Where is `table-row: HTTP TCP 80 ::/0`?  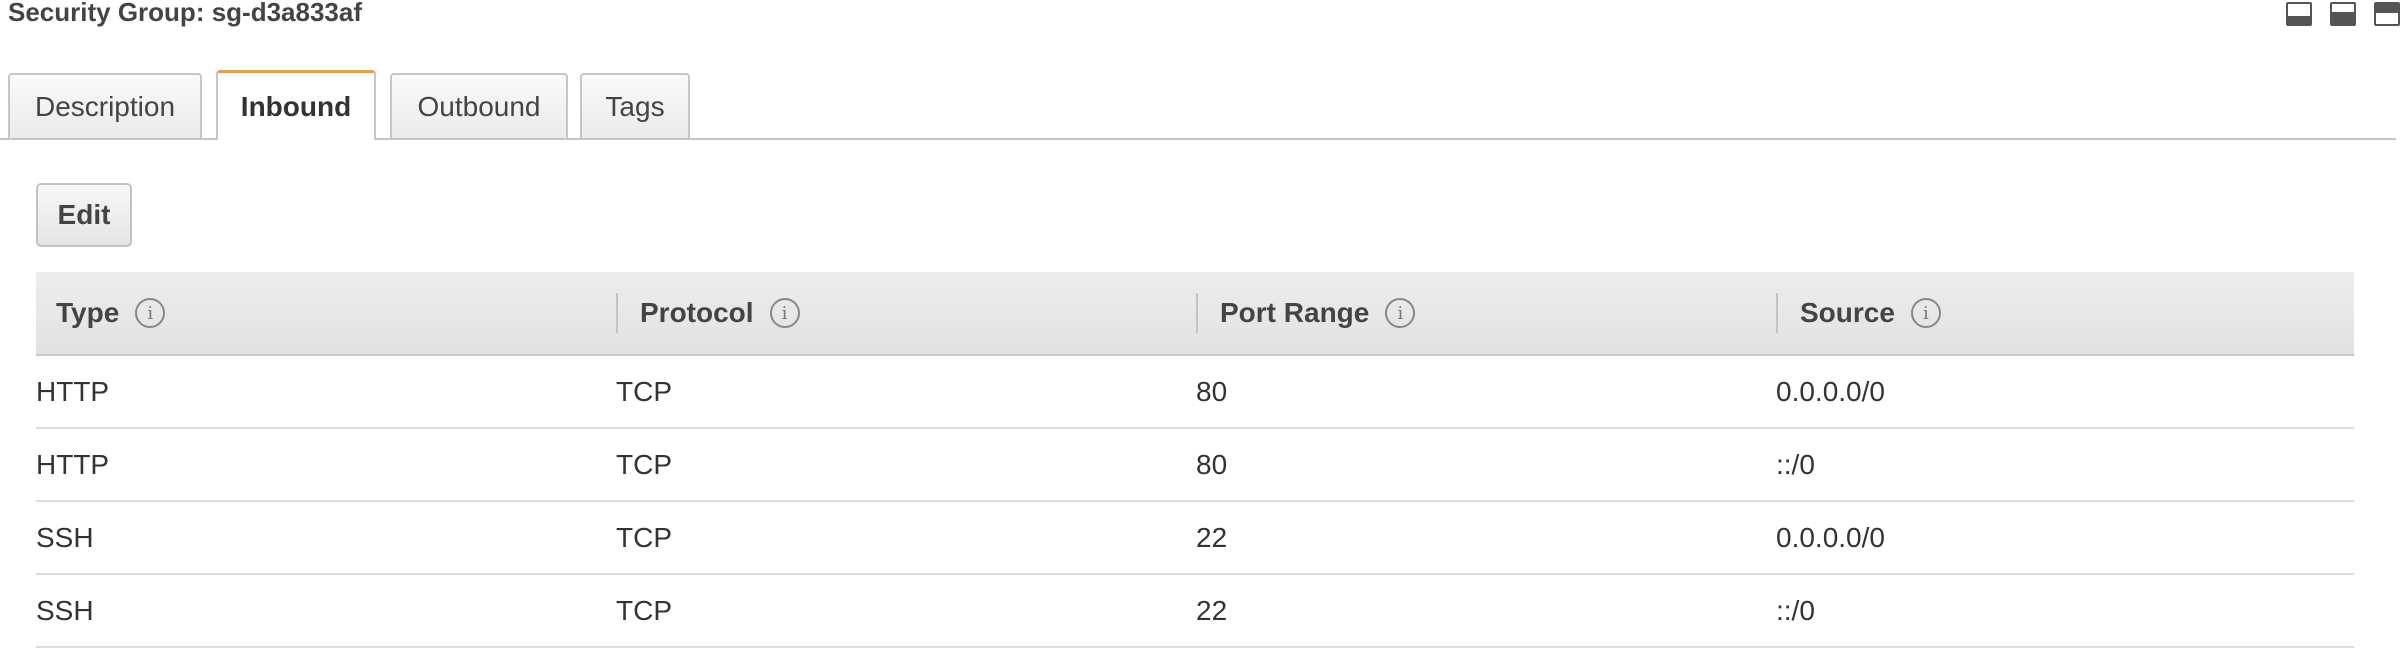 table-row: HTTP TCP 80 ::/0 is located at coordinates (1195, 465).